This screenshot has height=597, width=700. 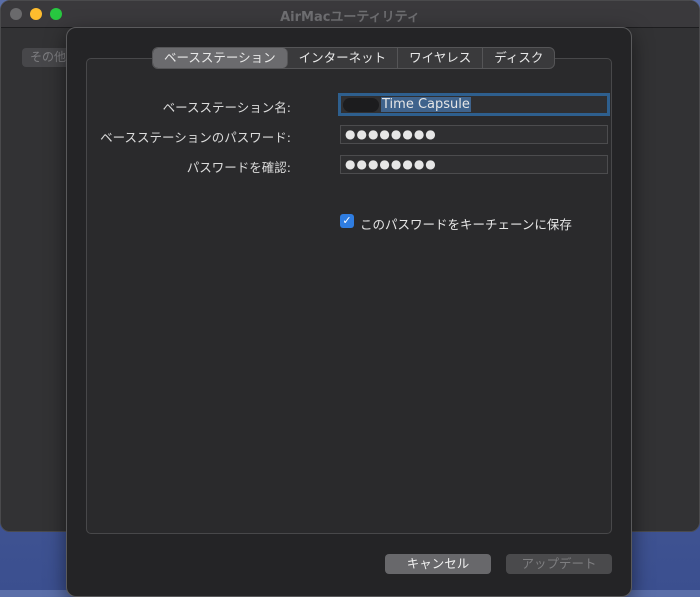 What do you see at coordinates (559, 564) in the screenshot?
I see `update-button: アップデート` at bounding box center [559, 564].